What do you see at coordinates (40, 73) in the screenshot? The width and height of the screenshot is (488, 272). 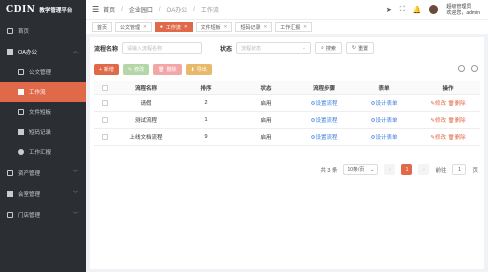 I see `sidebar-item-label: 公文管理` at bounding box center [40, 73].